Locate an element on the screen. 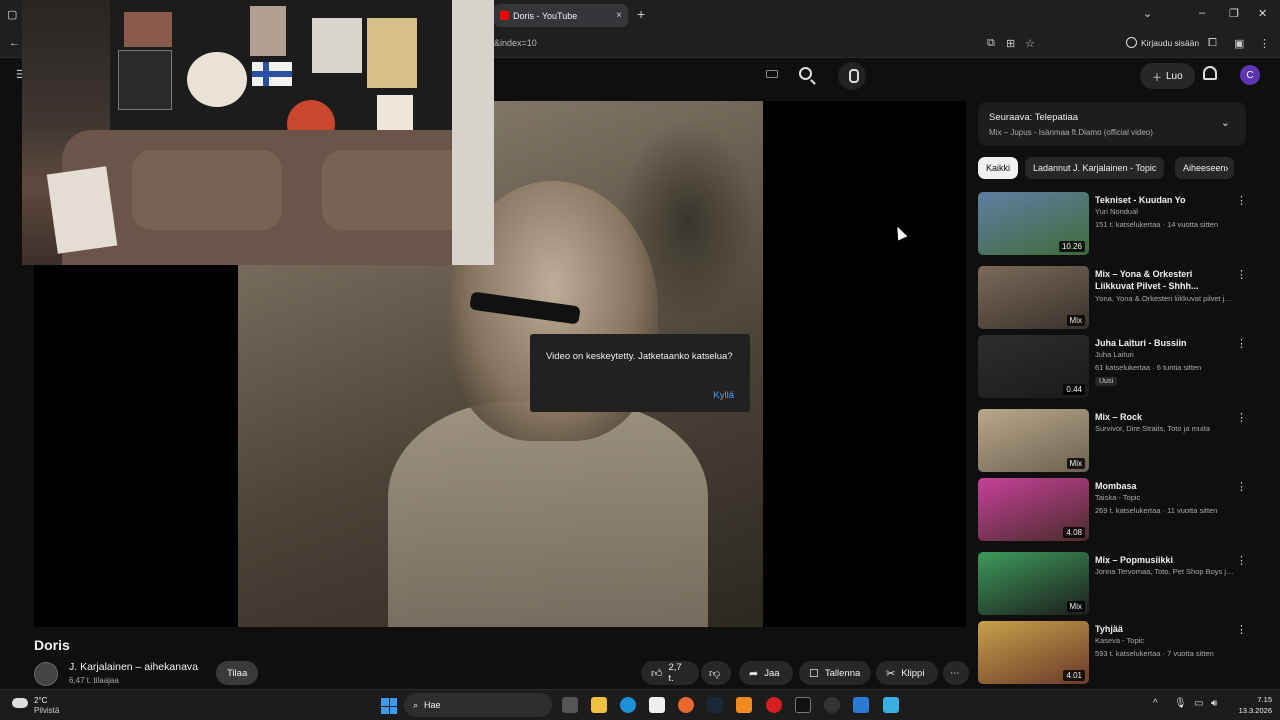 Image resolution: width=1280 pixels, height=720 pixels. tab-actions-icon: ▢ is located at coordinates (12, 14).